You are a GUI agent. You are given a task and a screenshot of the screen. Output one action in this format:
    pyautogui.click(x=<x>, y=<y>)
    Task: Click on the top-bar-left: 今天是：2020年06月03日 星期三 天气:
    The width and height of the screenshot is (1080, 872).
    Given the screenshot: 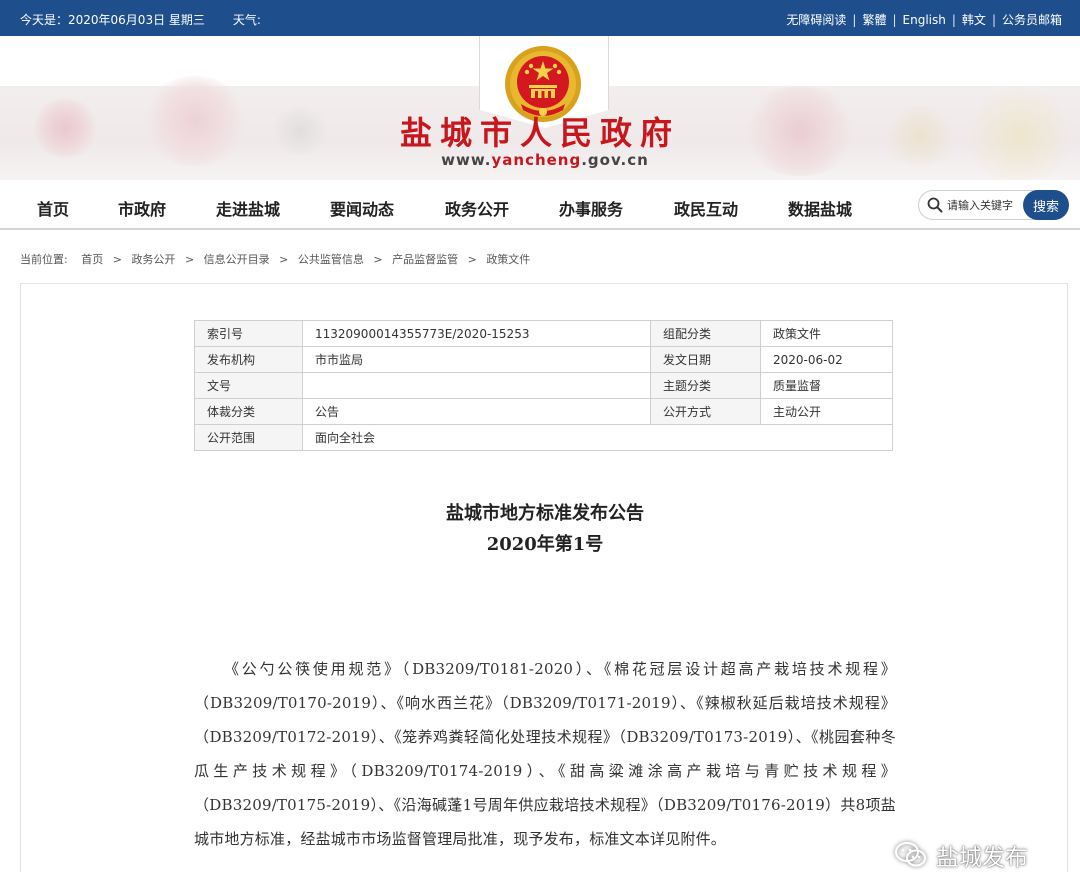 What is the action you would take?
    pyautogui.click(x=140, y=19)
    